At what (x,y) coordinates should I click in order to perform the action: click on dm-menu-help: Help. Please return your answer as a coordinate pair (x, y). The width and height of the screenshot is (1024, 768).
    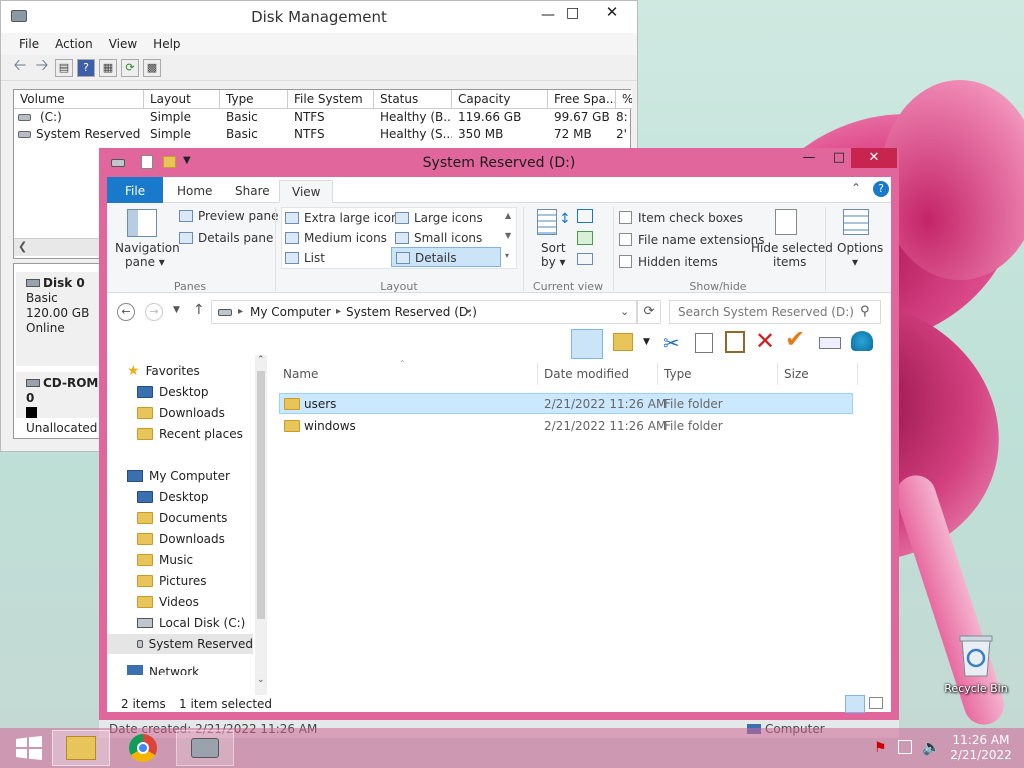
    Looking at the image, I should click on (166, 44).